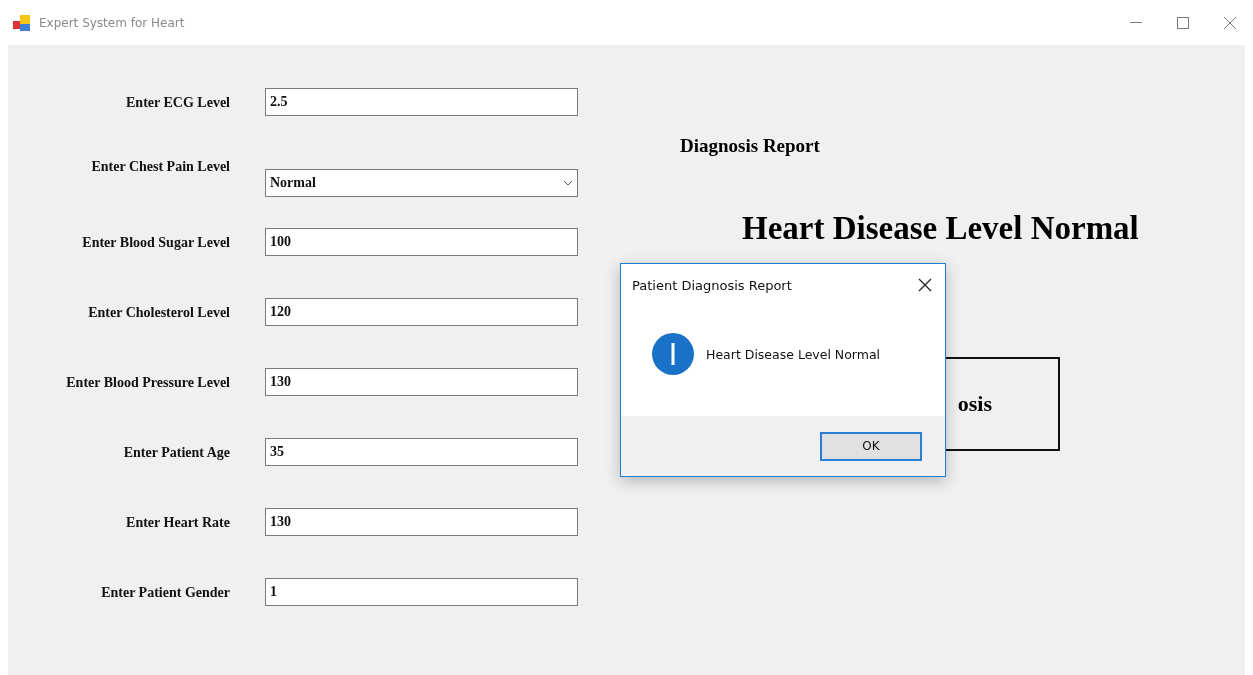  I want to click on maximize-icon, so click(1182, 22).